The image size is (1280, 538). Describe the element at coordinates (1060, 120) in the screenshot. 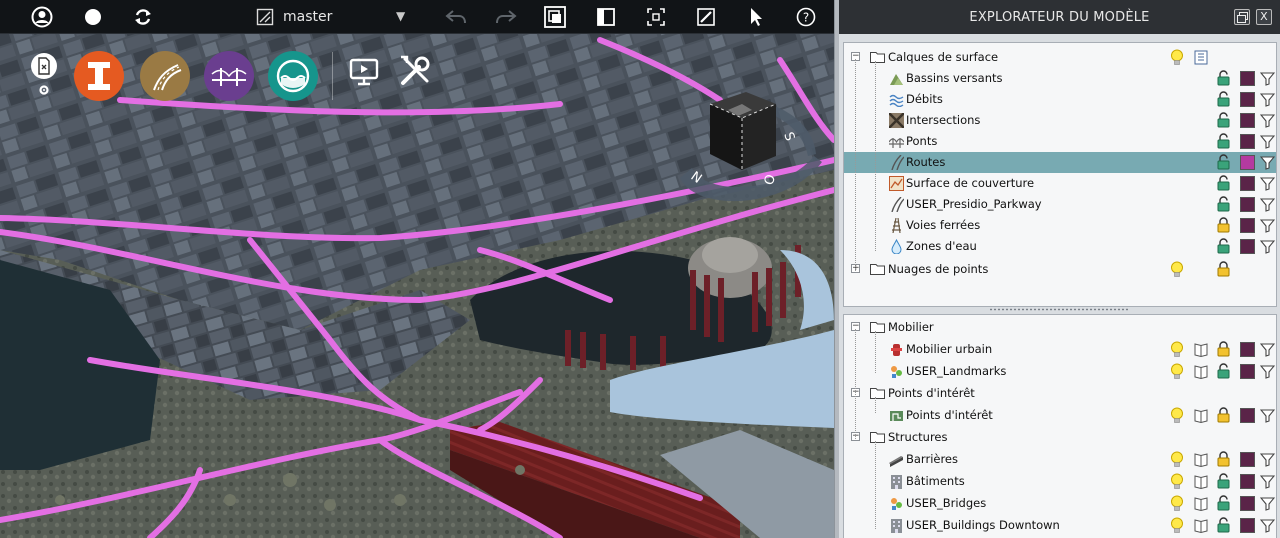

I see `layer-intersections: Intersections` at that location.